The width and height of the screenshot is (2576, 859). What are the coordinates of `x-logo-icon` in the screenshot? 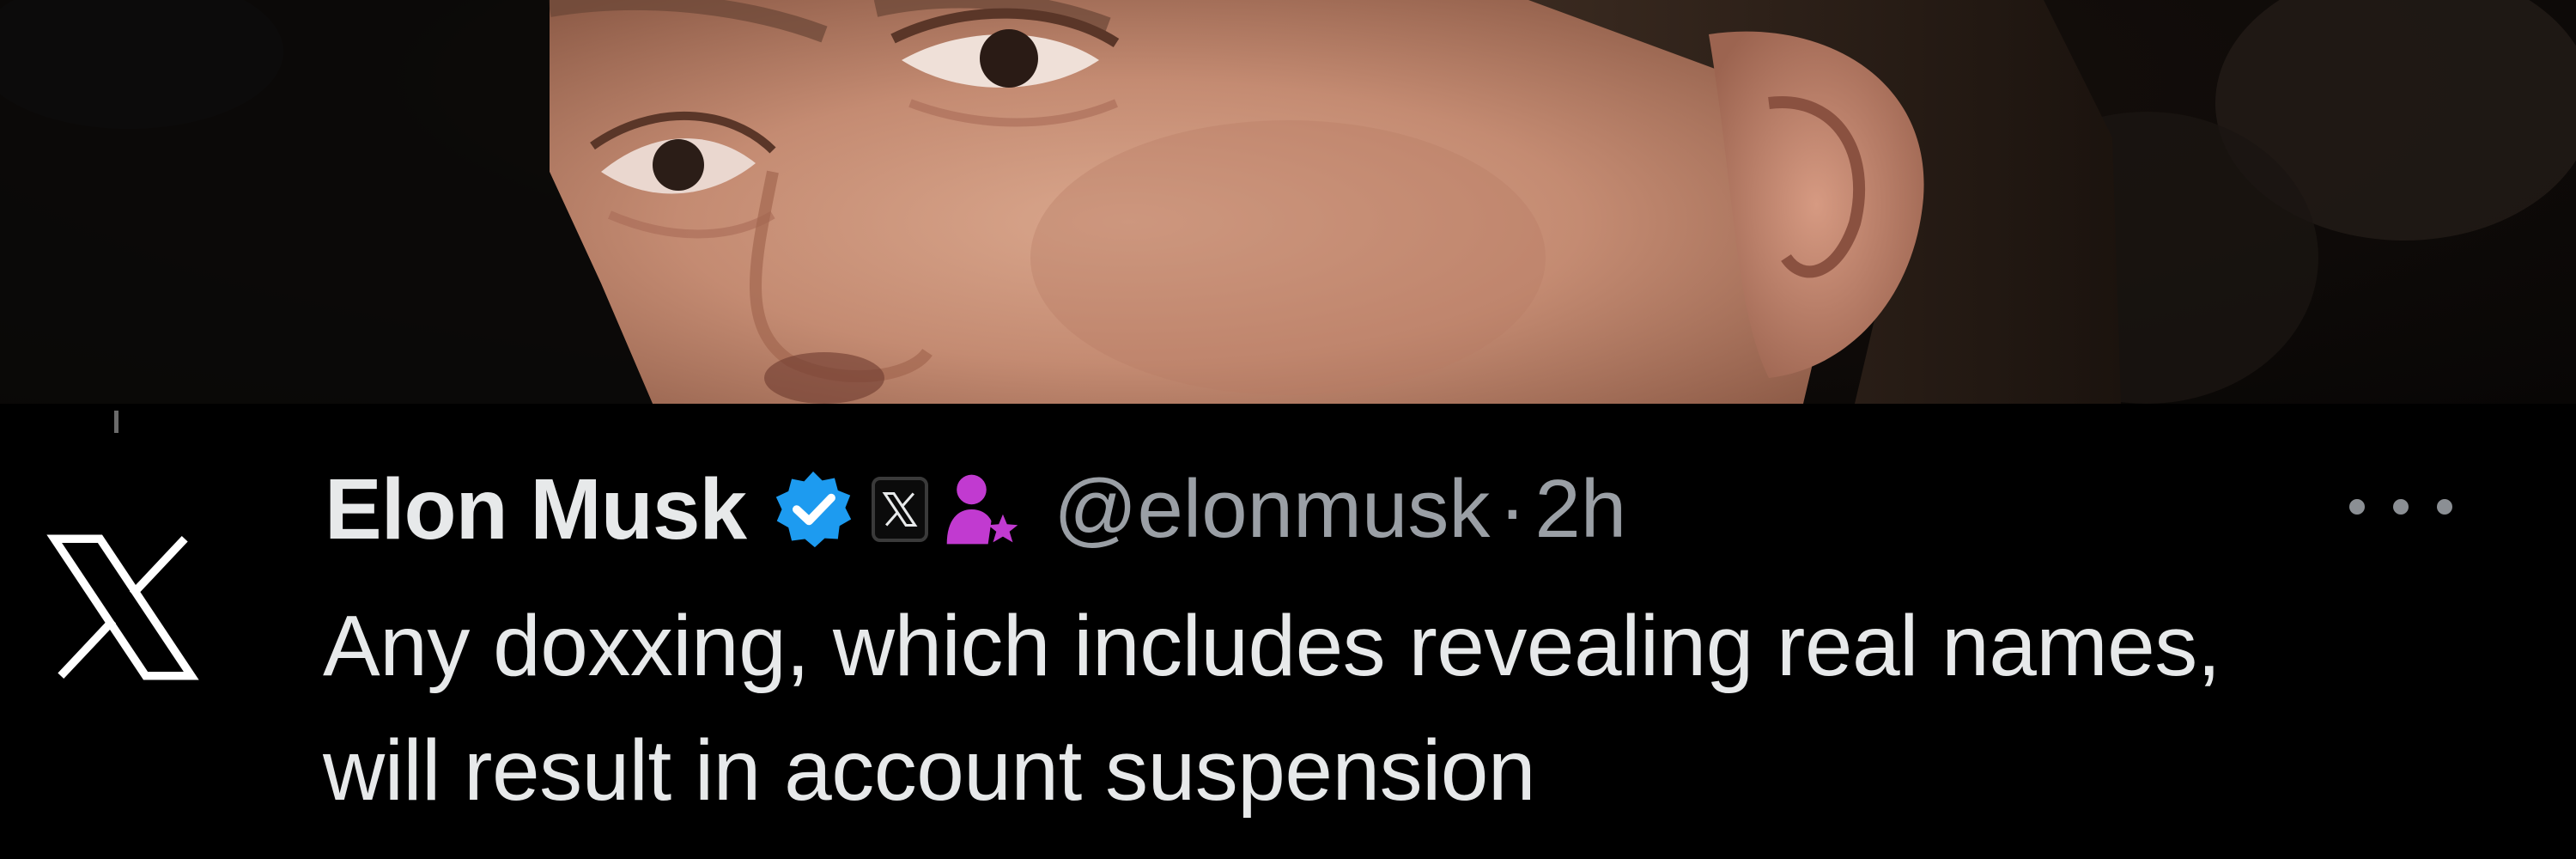 It's located at (123, 608).